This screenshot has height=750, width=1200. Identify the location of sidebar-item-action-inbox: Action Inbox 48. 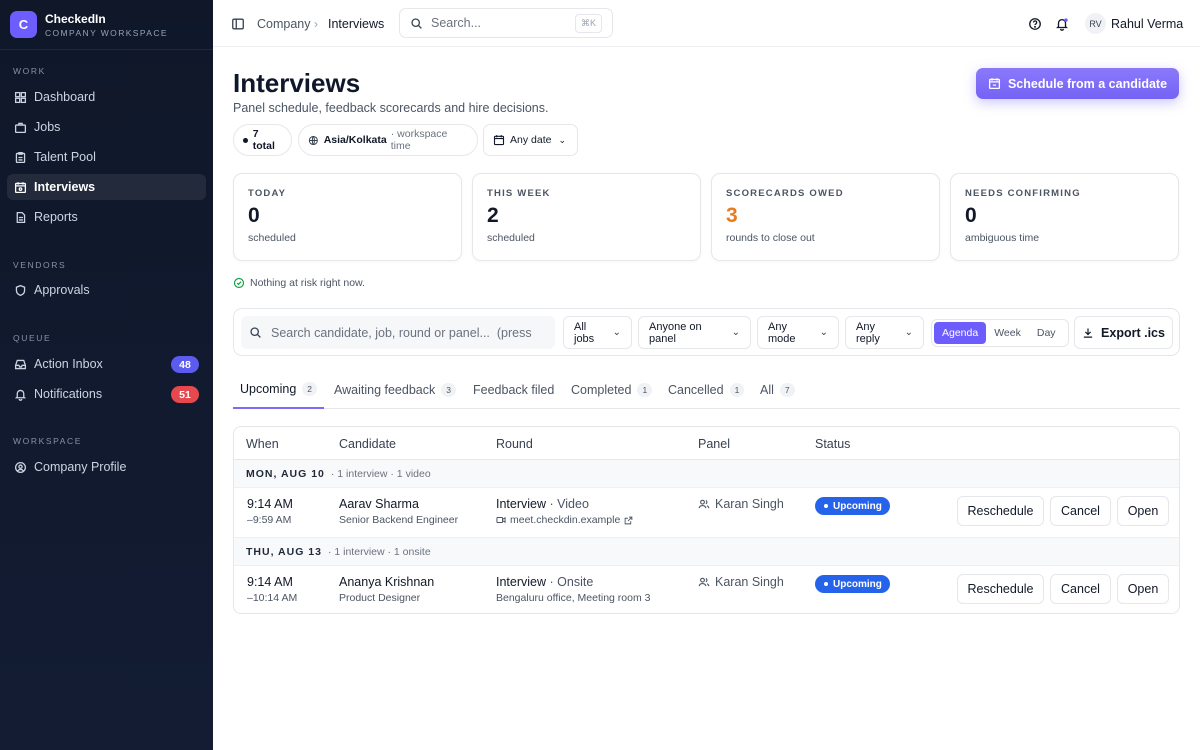
(106, 364).